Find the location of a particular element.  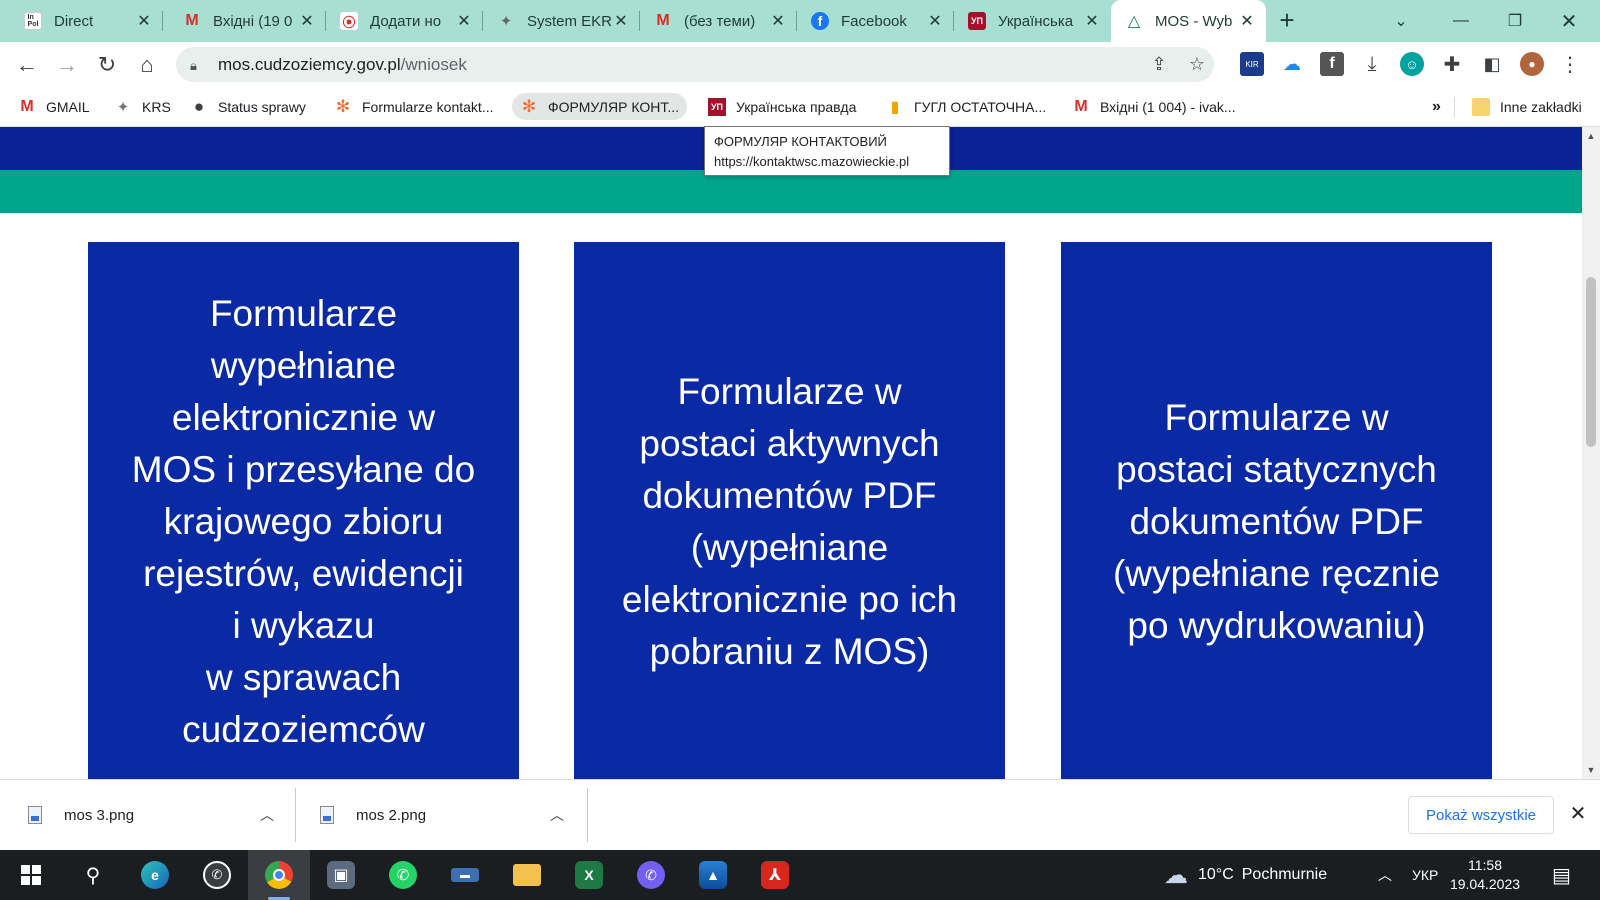

language-indicator: УКР is located at coordinates (1425, 875).